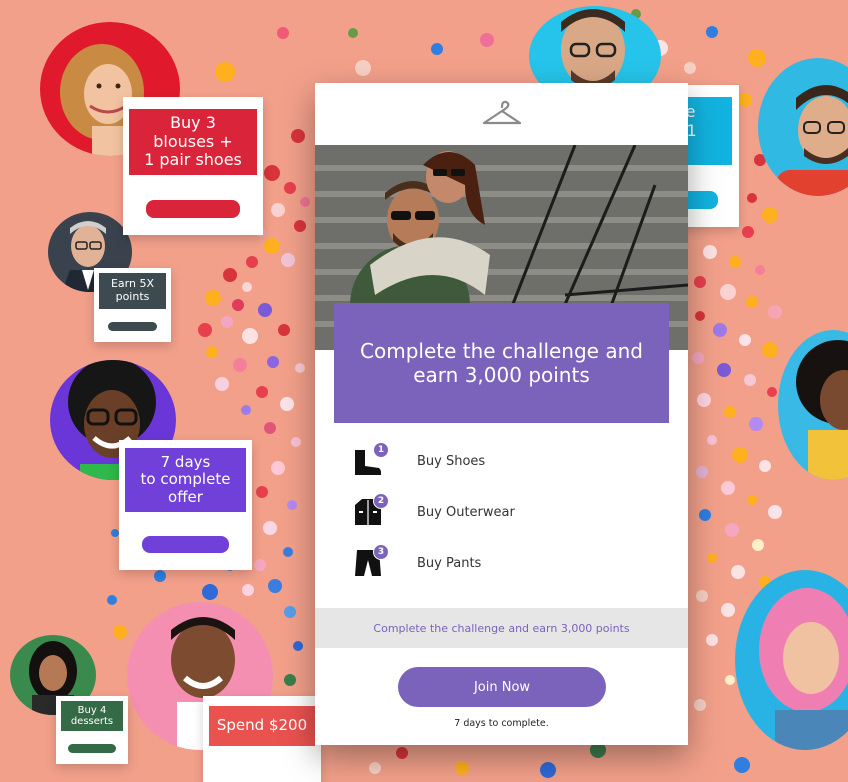 This screenshot has height=782, width=848. I want to click on offer-card-seven-days: 7 days to complete offer, so click(185, 505).